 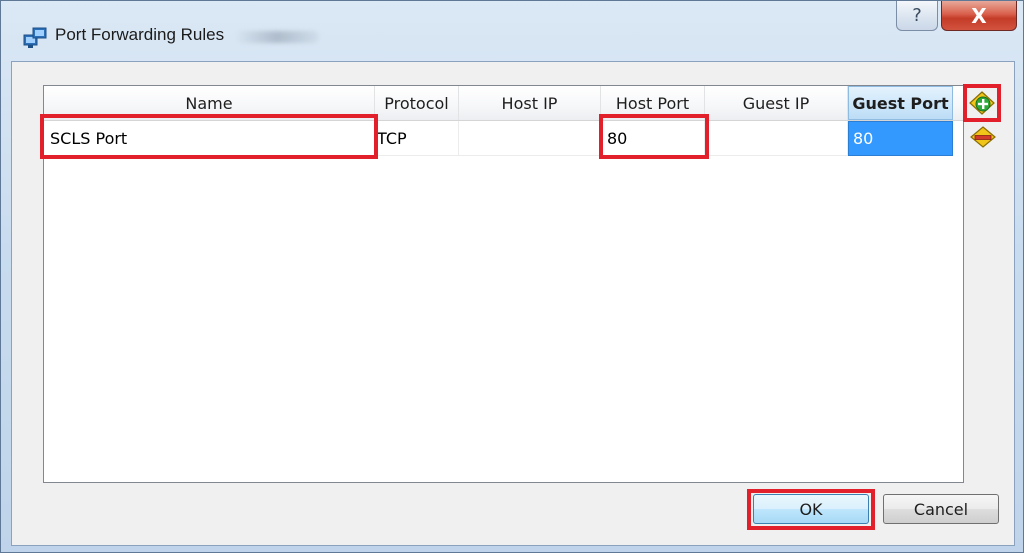 I want to click on cell-guest-ip, so click(x=776, y=138).